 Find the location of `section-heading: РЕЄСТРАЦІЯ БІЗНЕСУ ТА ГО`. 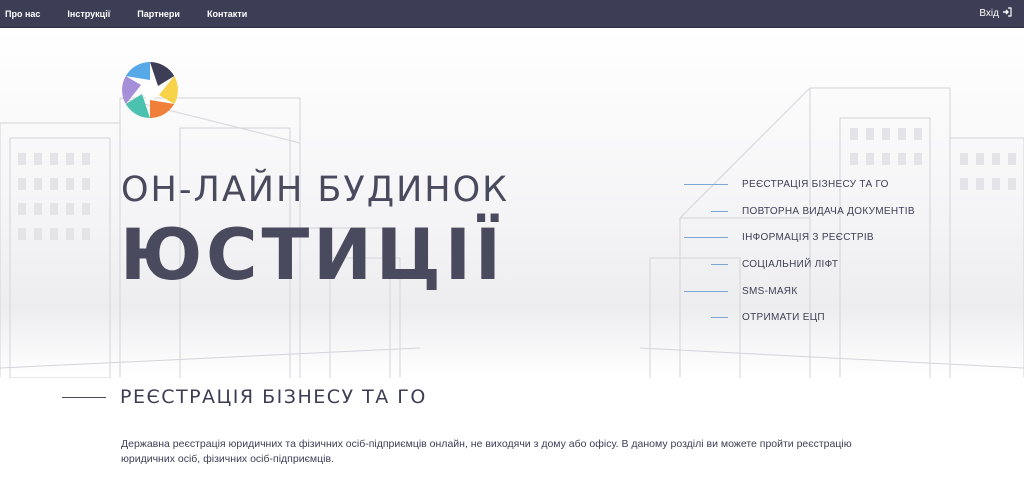

section-heading: РЕЄСТРАЦІЯ БІЗНЕСУ ТА ГО is located at coordinates (244, 397).